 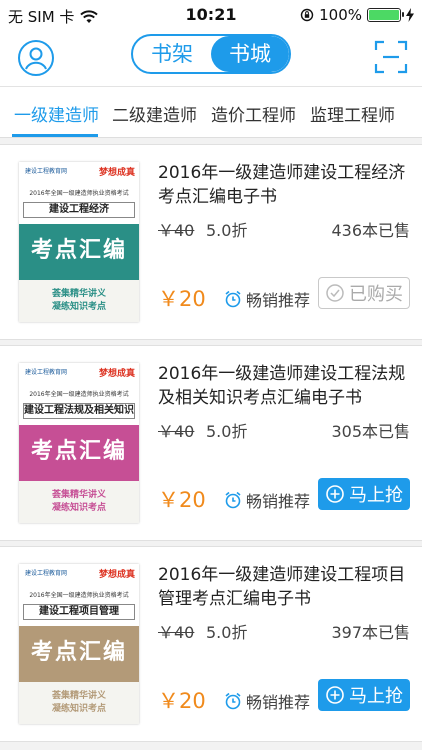 I want to click on book-title: 2016年一级建造师建设工程经济考点汇编电子书, so click(x=282, y=185).